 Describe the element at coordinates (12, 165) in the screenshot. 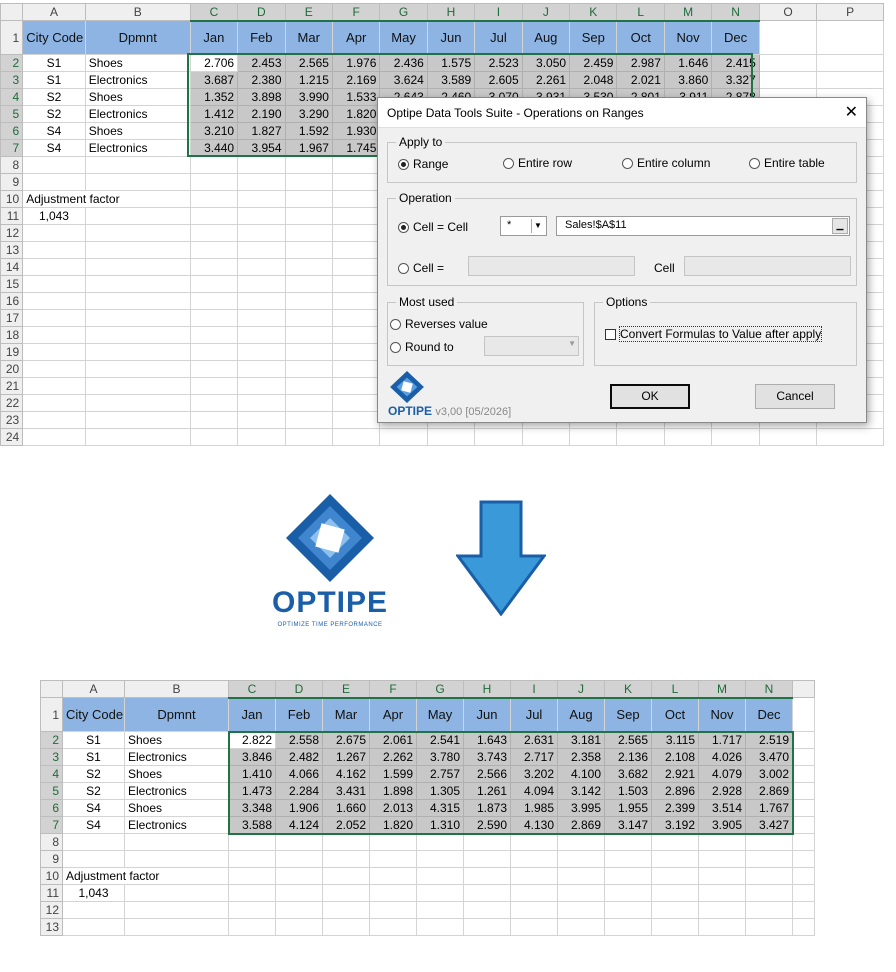

I see `row-header: 8` at that location.